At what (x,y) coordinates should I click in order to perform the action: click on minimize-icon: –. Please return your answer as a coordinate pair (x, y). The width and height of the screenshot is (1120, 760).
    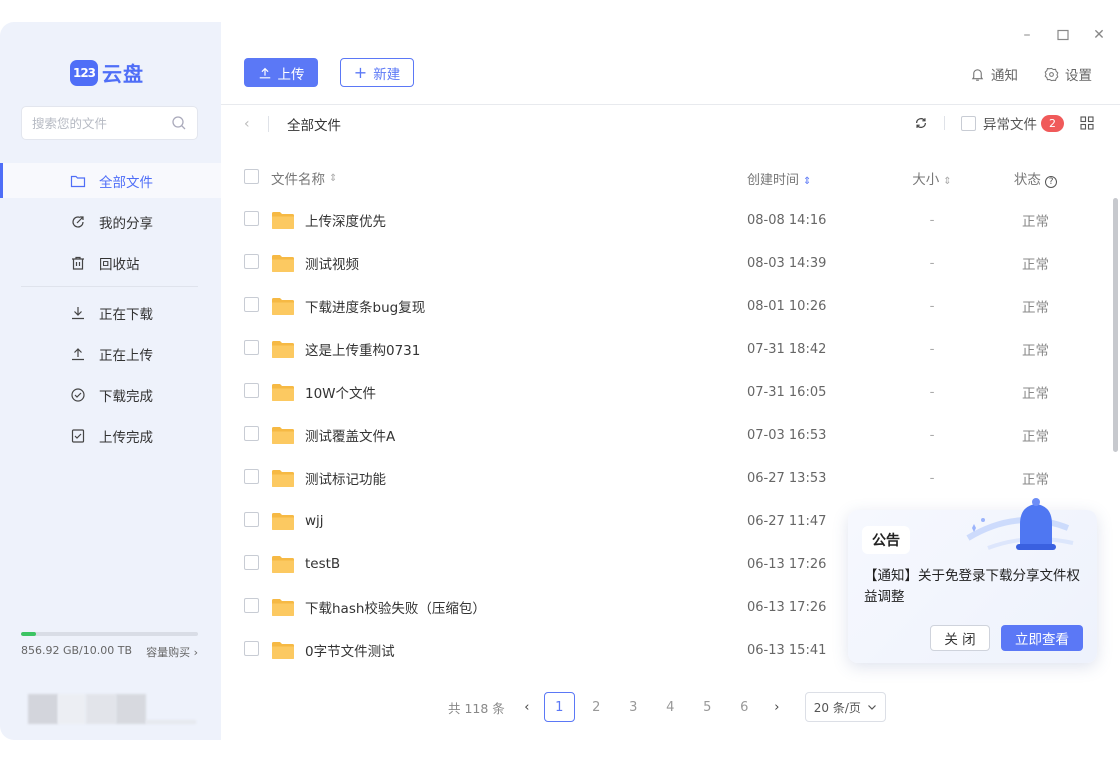
    Looking at the image, I should click on (1027, 35).